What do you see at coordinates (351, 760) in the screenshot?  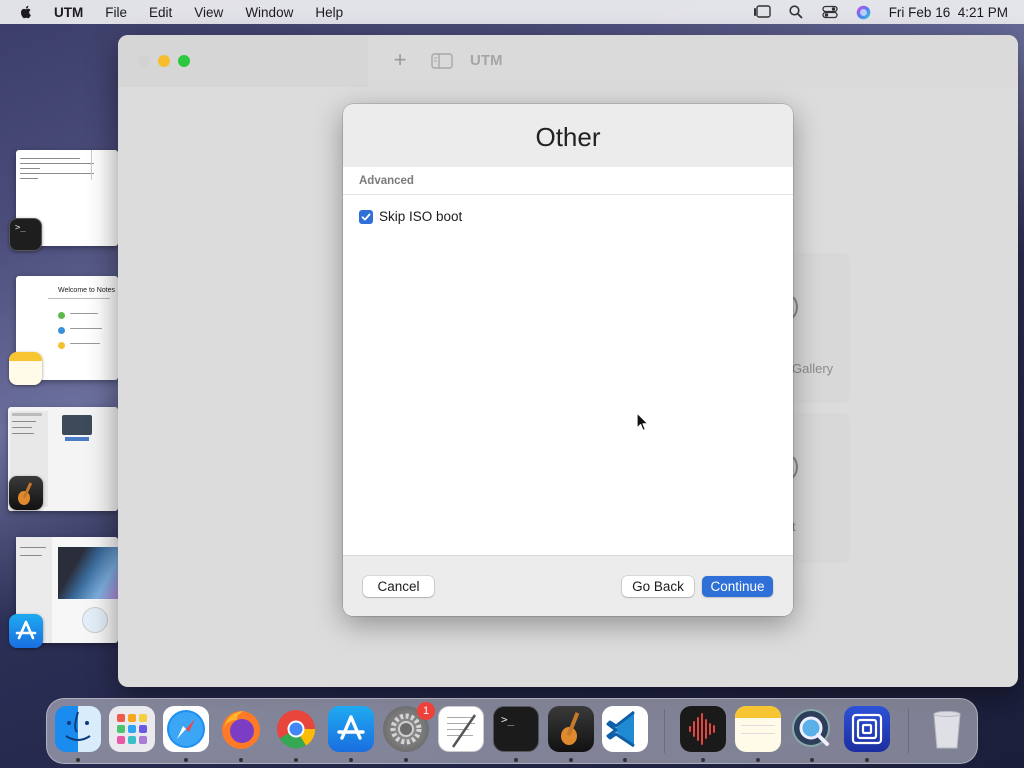 I see `app-store-running-indicator` at bounding box center [351, 760].